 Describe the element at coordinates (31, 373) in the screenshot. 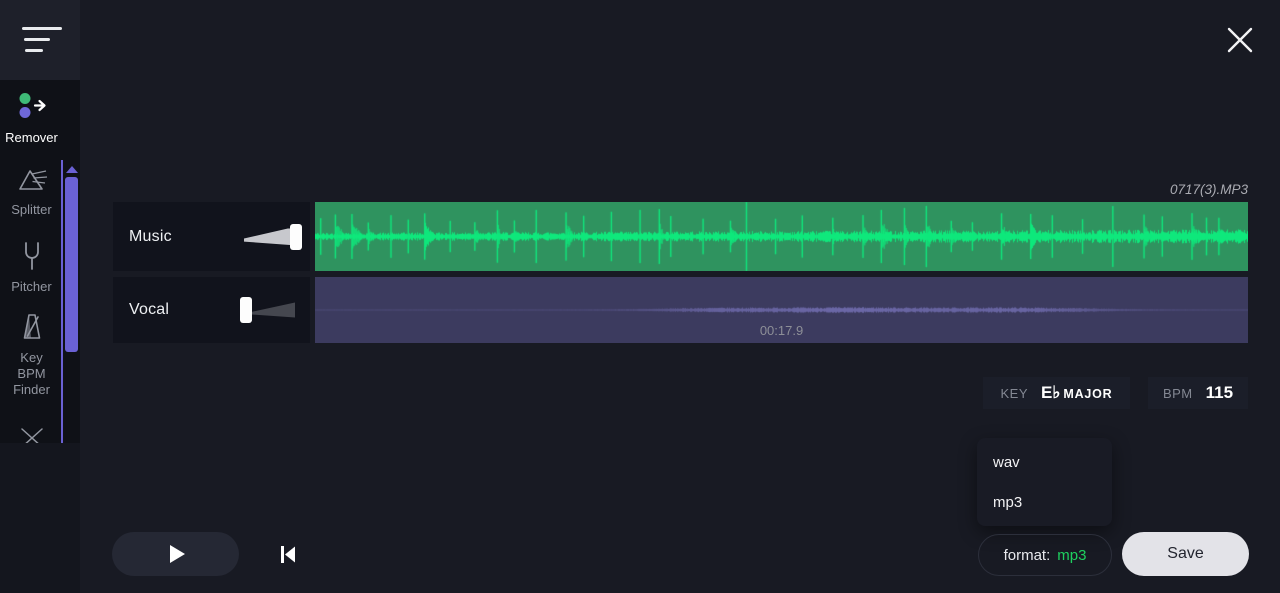

I see `sidebar-item-label: Key BPM Finder` at that location.